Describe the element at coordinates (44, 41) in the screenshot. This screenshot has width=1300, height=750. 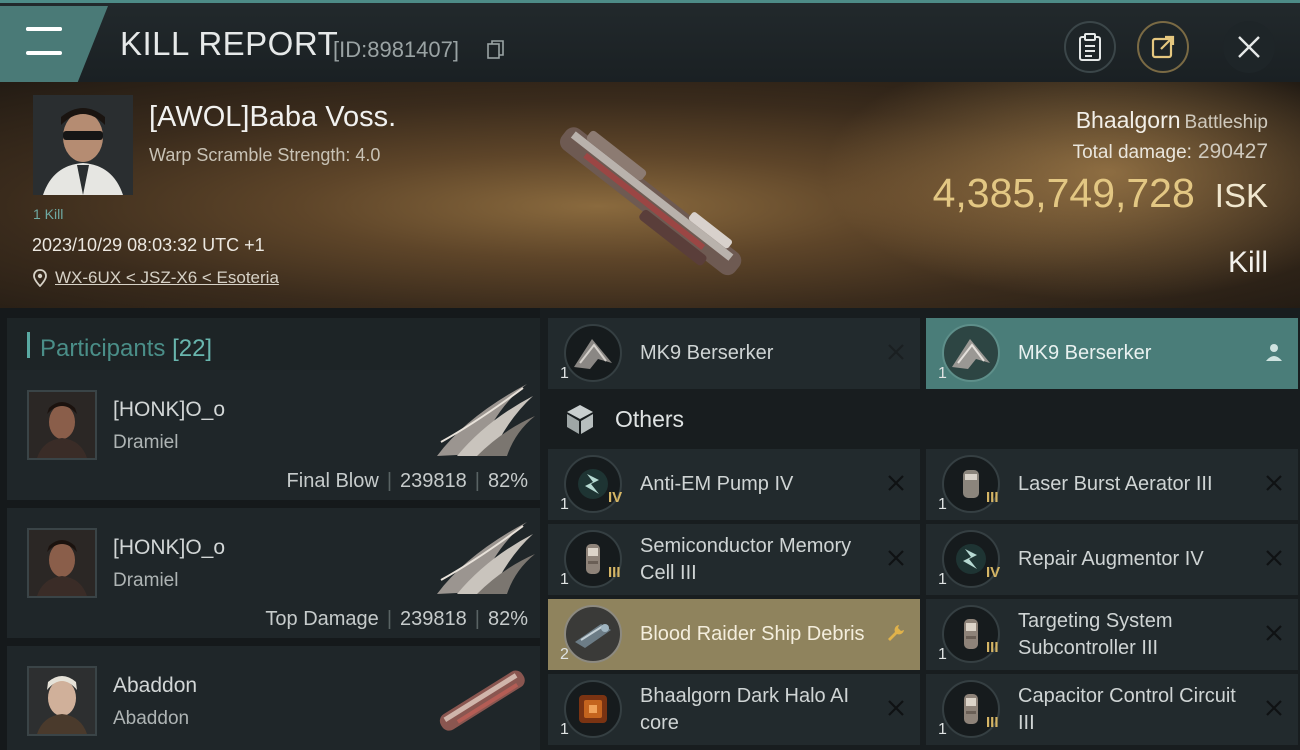
I see `menu-icon` at that location.